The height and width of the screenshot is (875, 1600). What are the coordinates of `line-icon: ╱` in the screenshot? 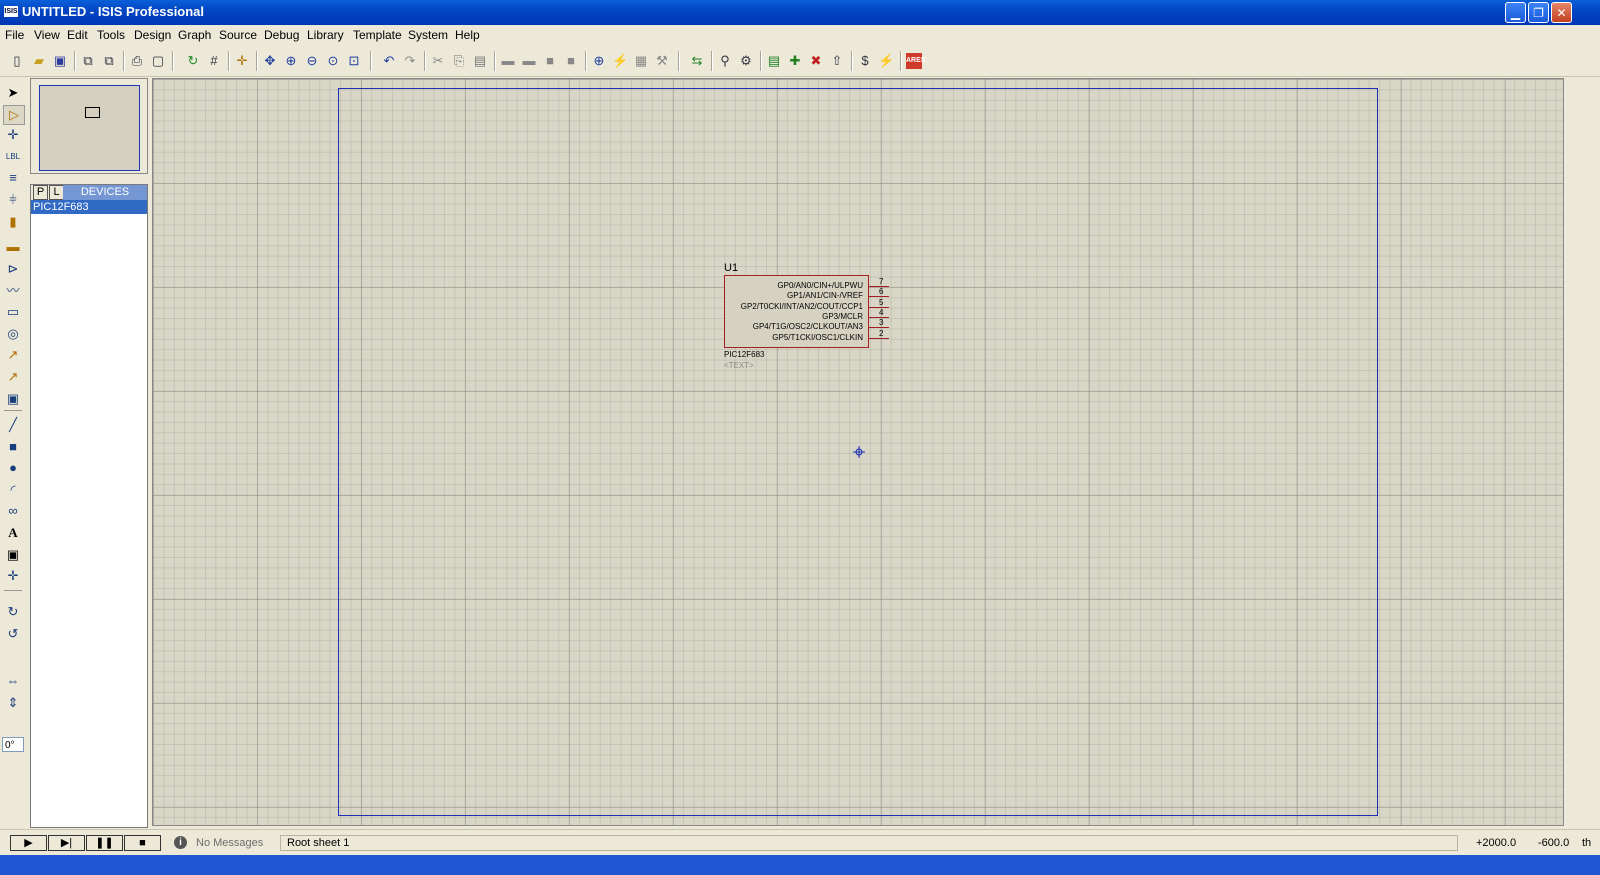 It's located at (13, 425).